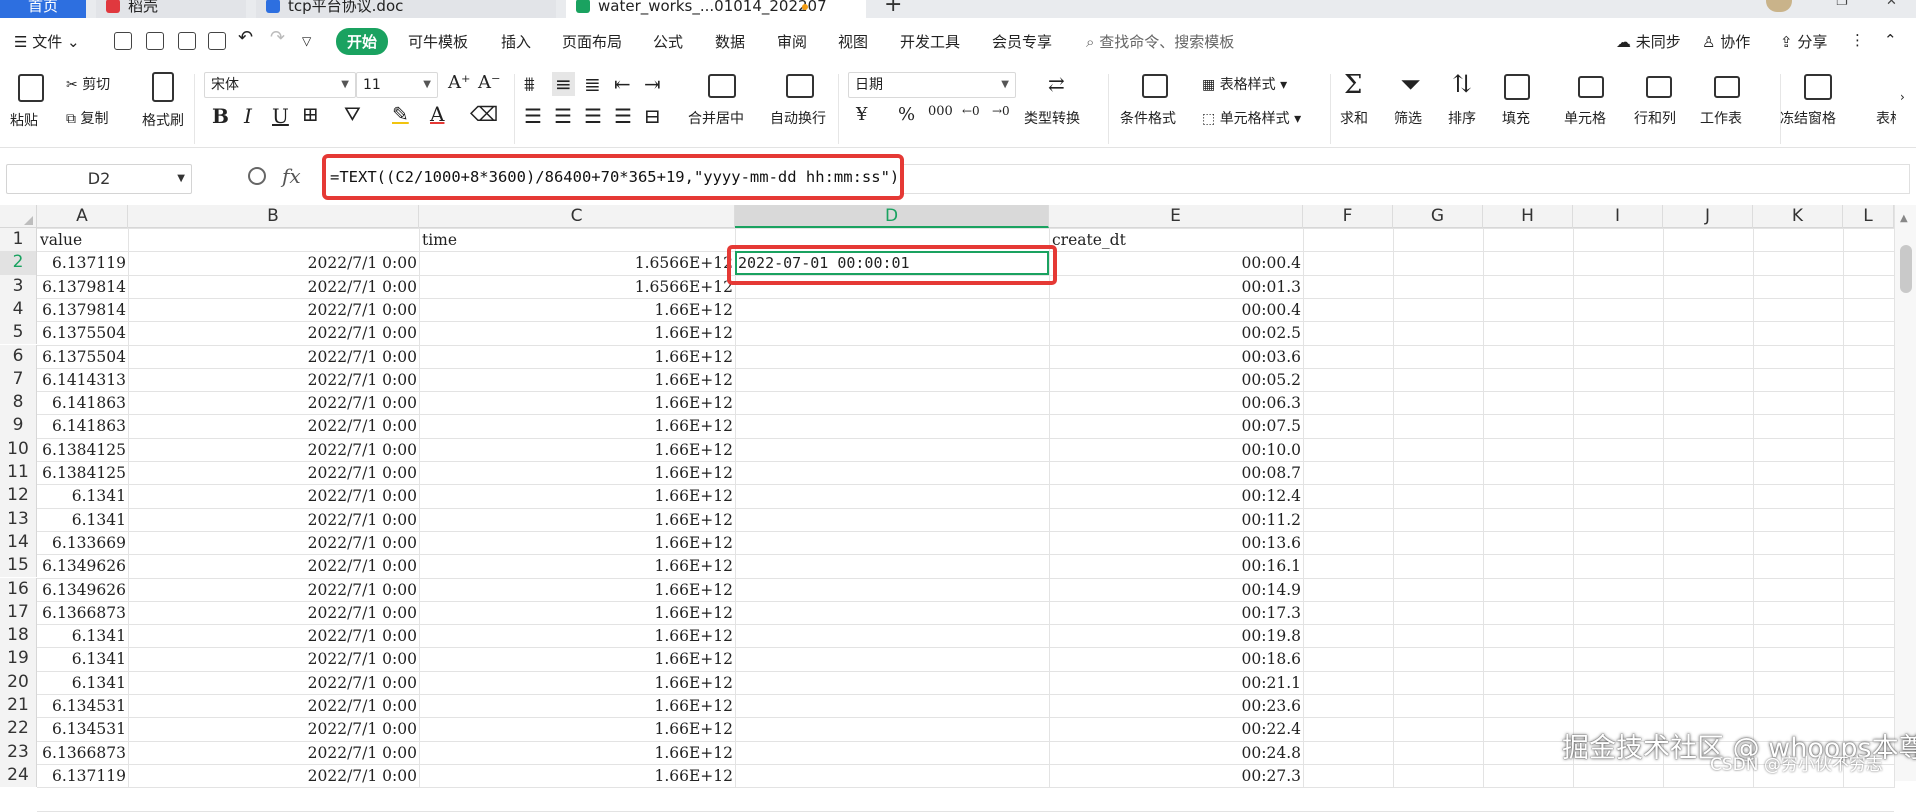 This screenshot has width=1916, height=812. What do you see at coordinates (1022, 41) in the screenshot?
I see `tab-member: 会员专享` at bounding box center [1022, 41].